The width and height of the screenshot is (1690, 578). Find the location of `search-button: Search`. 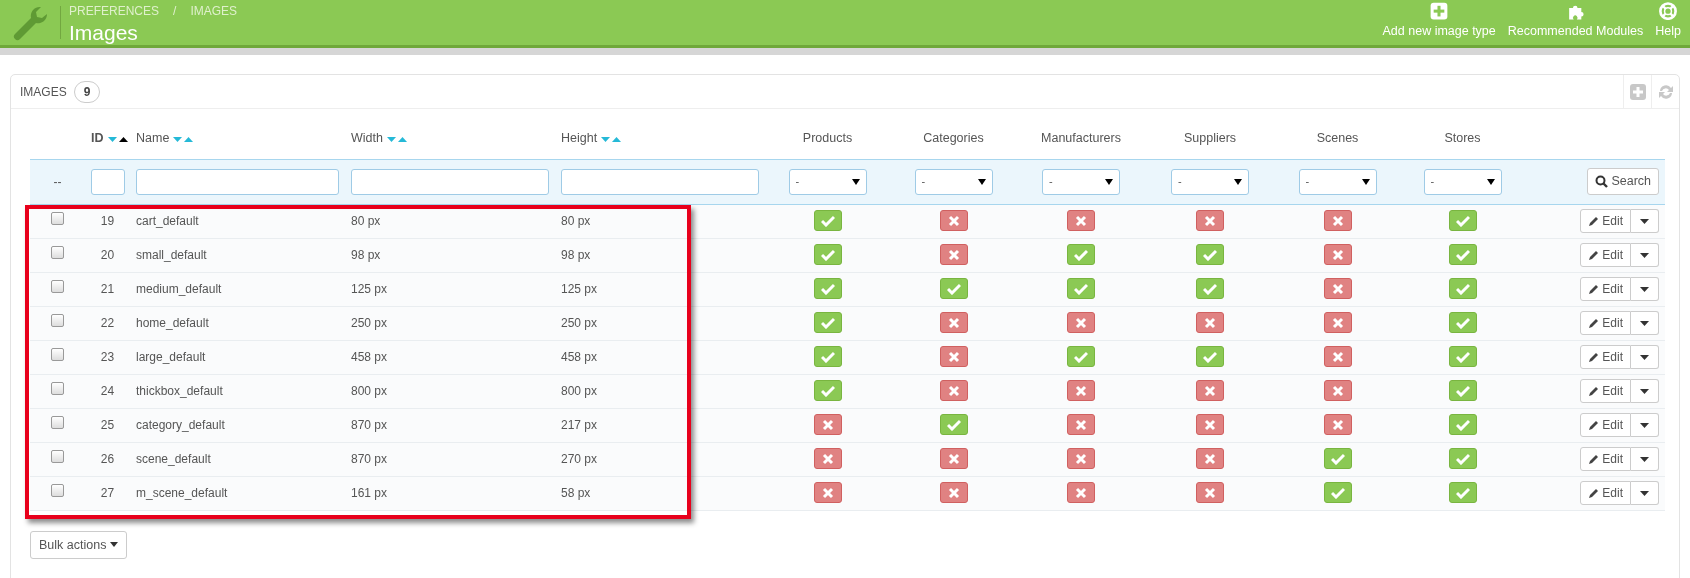

search-button: Search is located at coordinates (1623, 181).